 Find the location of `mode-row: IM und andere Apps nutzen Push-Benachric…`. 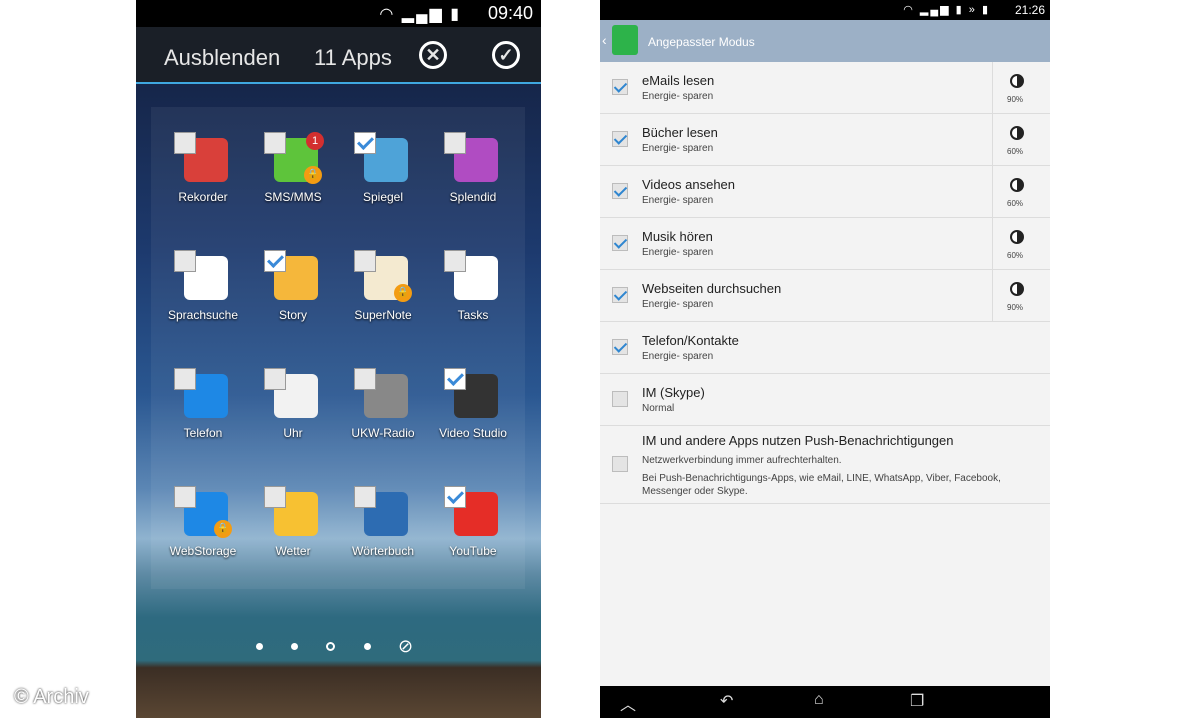

mode-row: IM und andere Apps nutzen Push-Benachric… is located at coordinates (825, 465).